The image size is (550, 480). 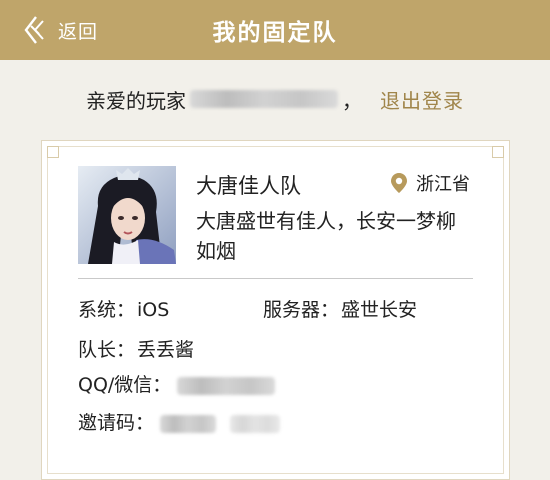 I want to click on team-avatar, so click(x=127, y=215).